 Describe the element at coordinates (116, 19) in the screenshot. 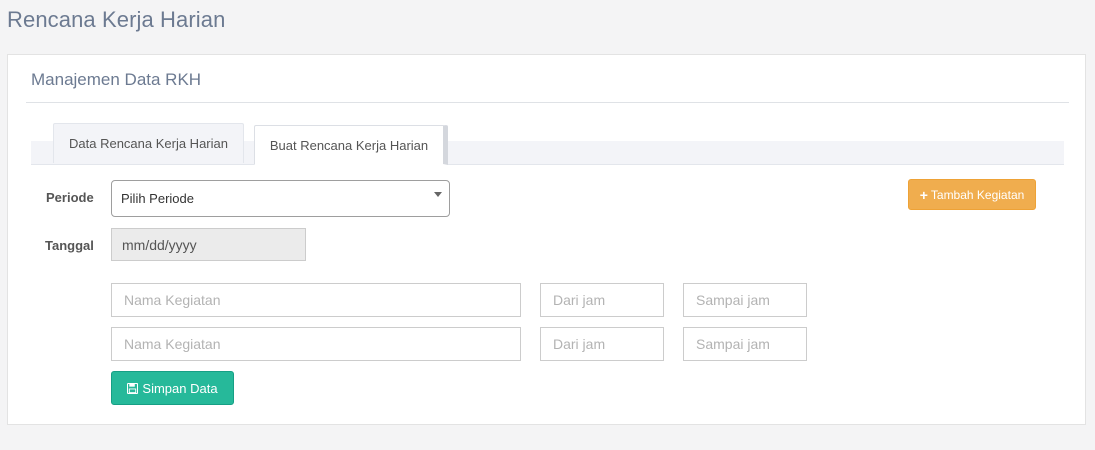

I see `page-title: Rencana Kerja Harian` at that location.